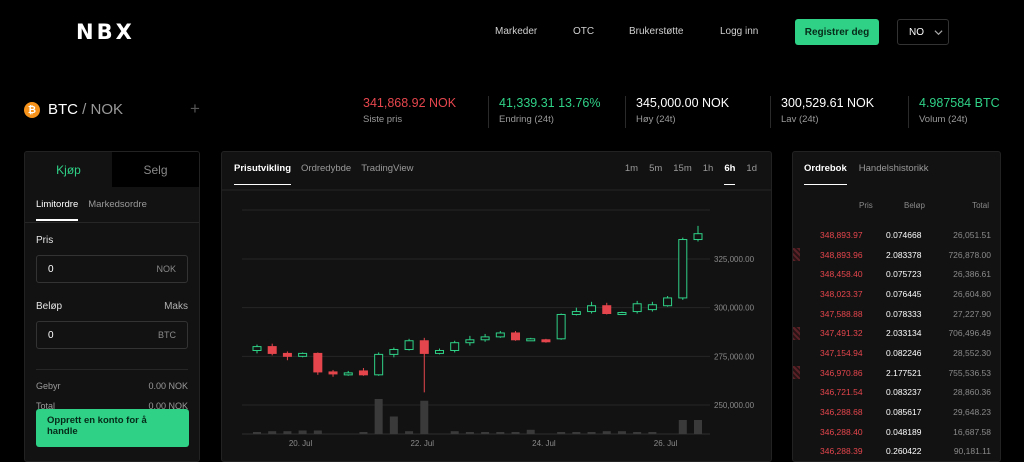 This screenshot has height=462, width=1024. I want to click on price-input: 0 NOK, so click(112, 269).